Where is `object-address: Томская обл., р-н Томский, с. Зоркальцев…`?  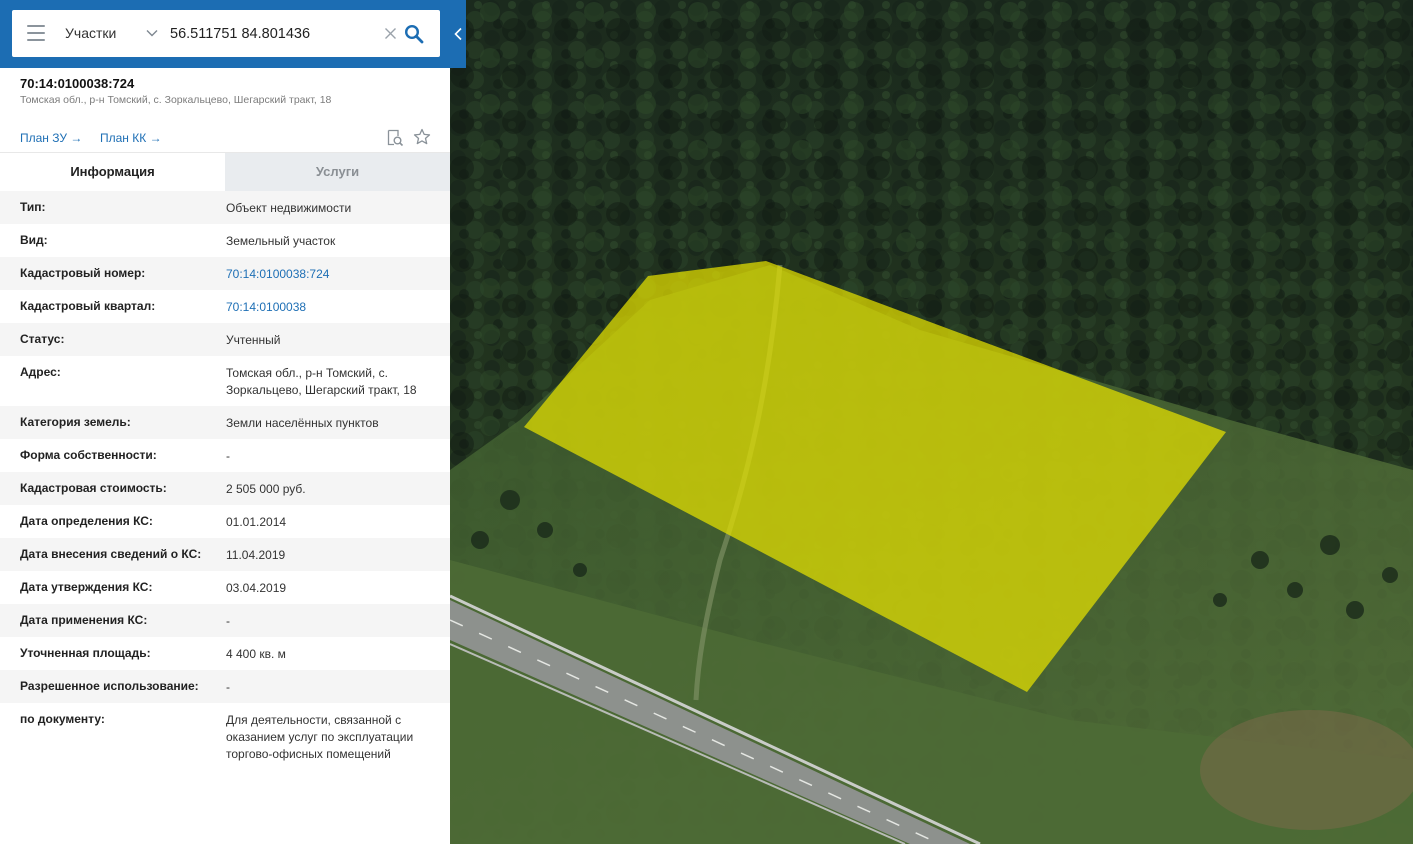 object-address: Томская обл., р-н Томский, с. Зоркальцев… is located at coordinates (176, 100).